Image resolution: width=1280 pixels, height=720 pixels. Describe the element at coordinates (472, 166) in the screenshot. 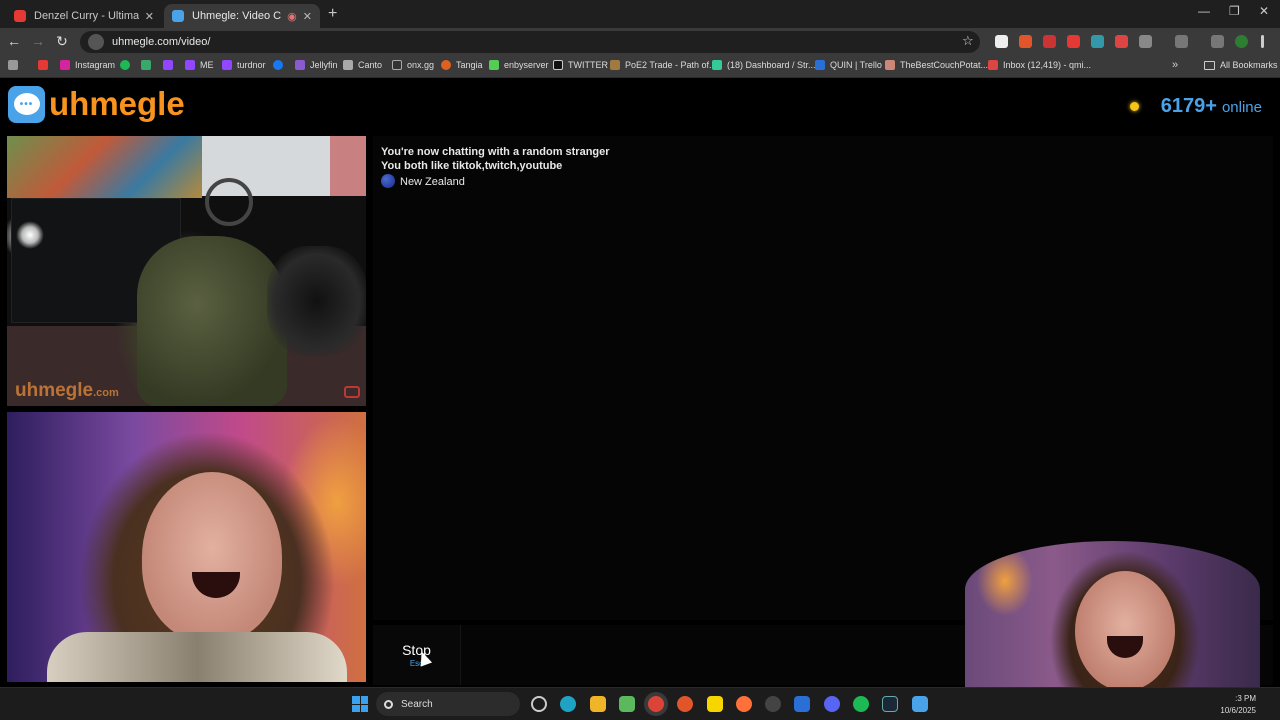

I see `chat-interests-message: You both like tiktok,twitch,youtube` at that location.